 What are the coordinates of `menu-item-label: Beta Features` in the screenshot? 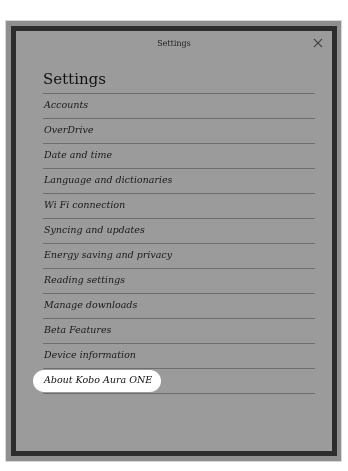 It's located at (78, 330).